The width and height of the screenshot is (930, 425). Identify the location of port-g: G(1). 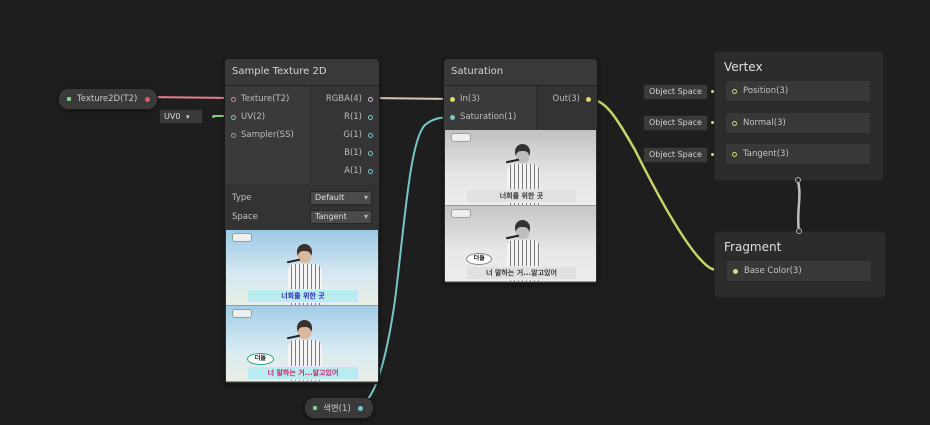
(345, 135).